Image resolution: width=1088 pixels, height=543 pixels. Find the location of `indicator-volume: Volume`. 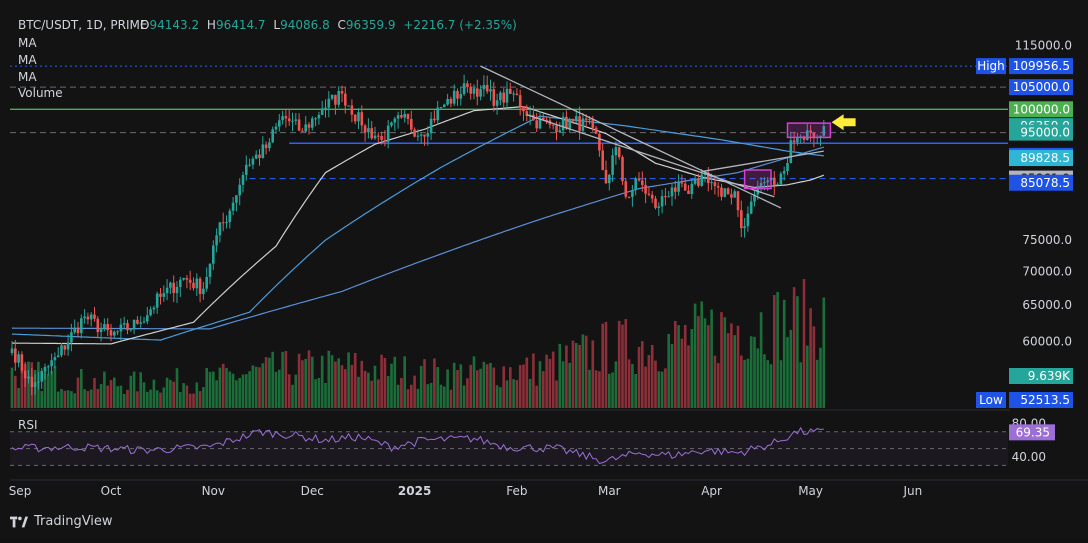

indicator-volume: Volume is located at coordinates (40, 93).